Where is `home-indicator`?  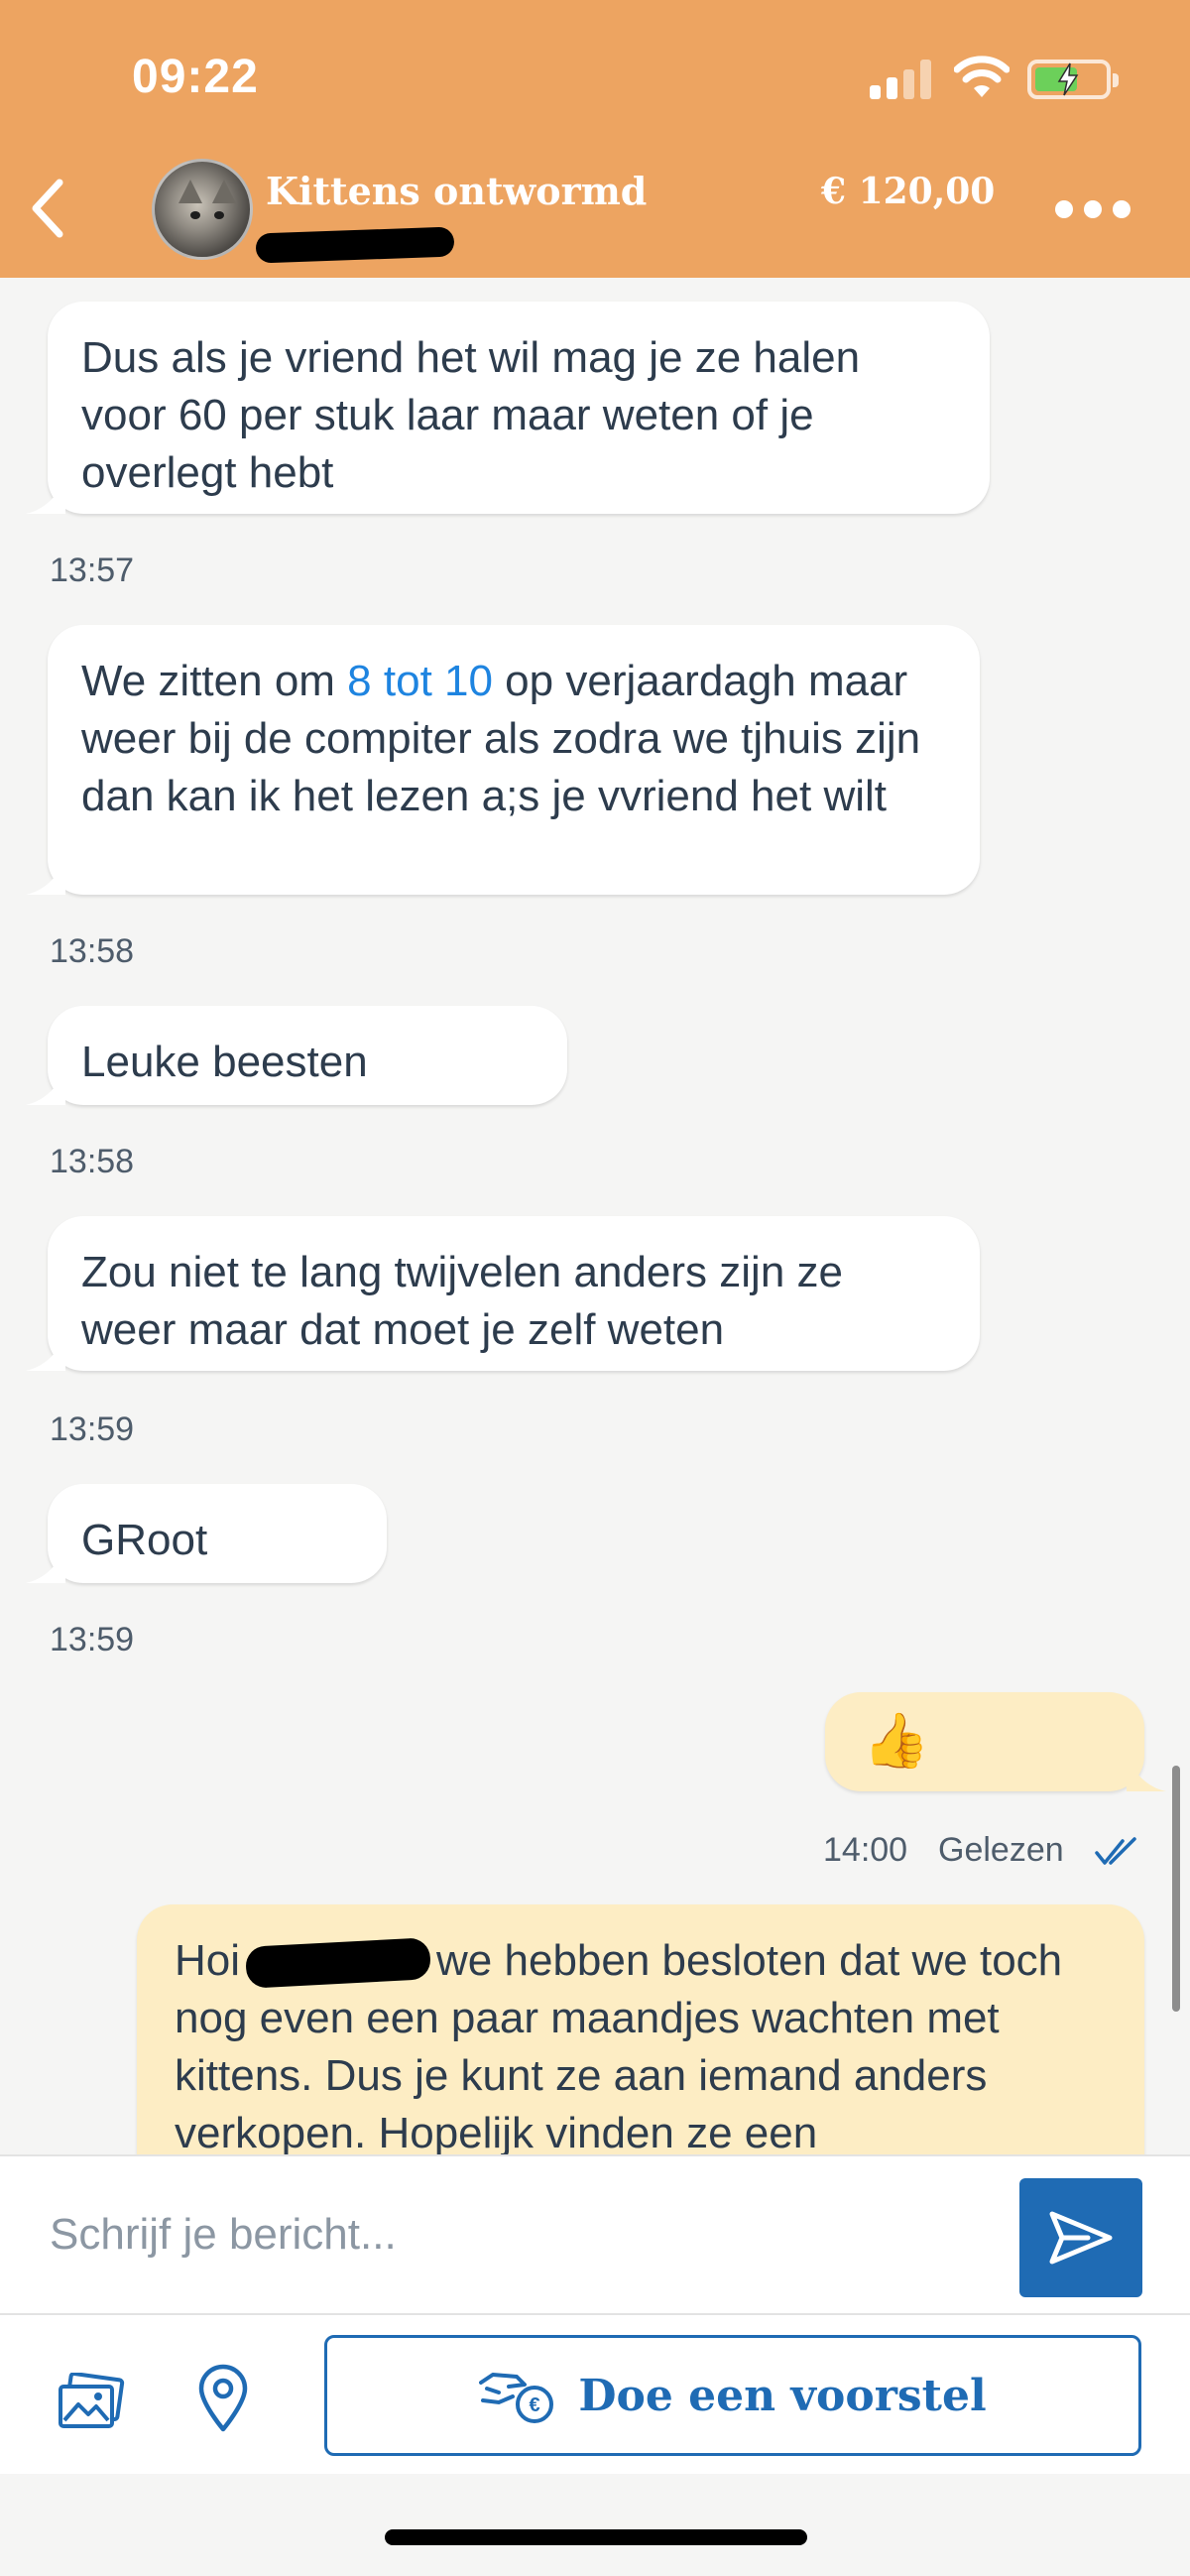 home-indicator is located at coordinates (596, 2537).